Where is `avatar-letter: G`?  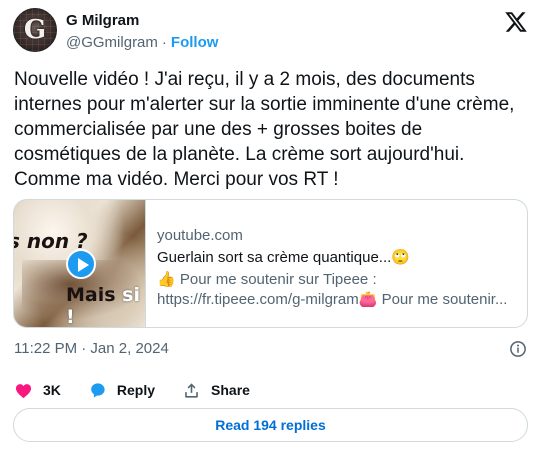
avatar-letter: G is located at coordinates (35, 30).